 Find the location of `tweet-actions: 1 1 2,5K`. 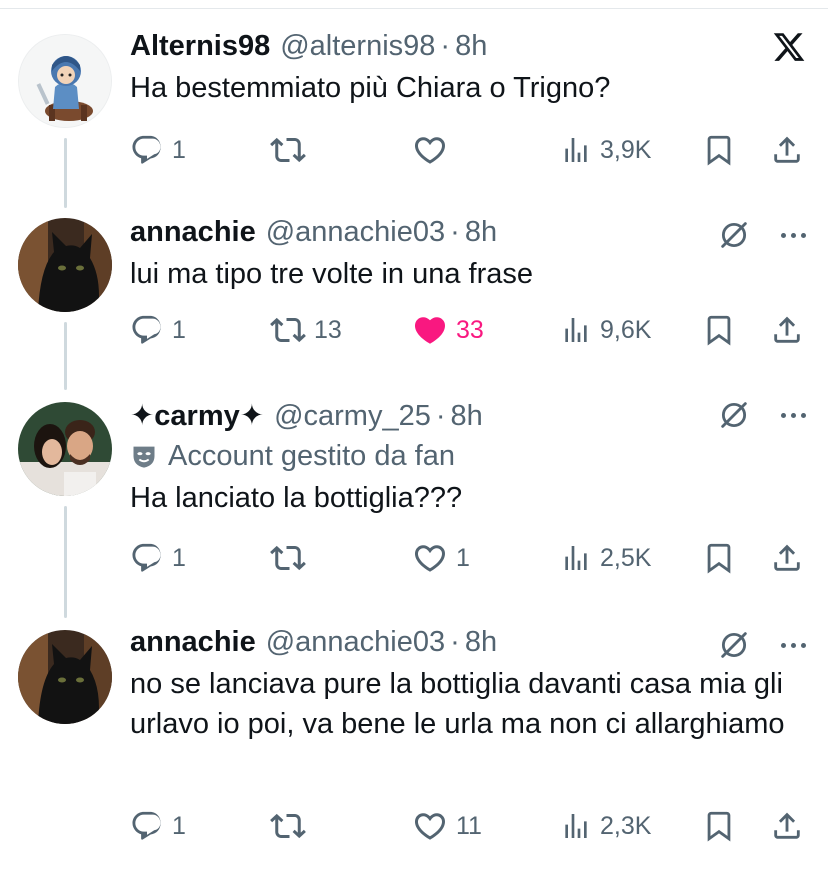

tweet-actions: 1 1 2,5K is located at coordinates (470, 558).